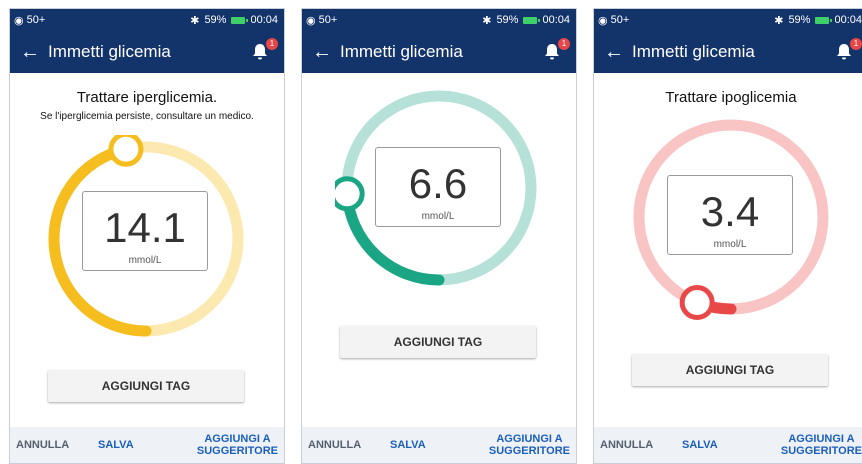 The image size is (862, 464). I want to click on glucose-value: 3.4, so click(730, 211).